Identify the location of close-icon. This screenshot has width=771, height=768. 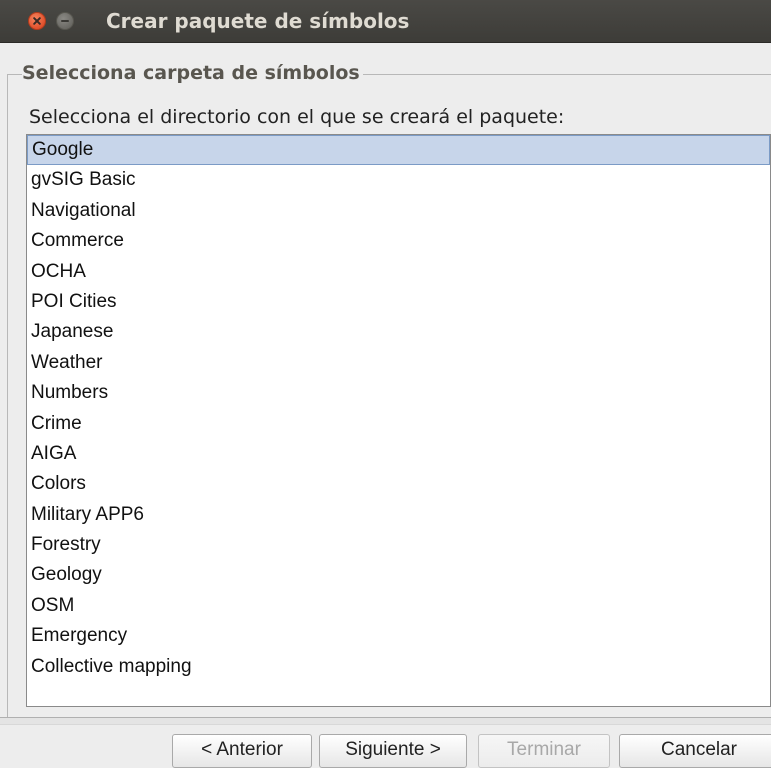
(37, 21).